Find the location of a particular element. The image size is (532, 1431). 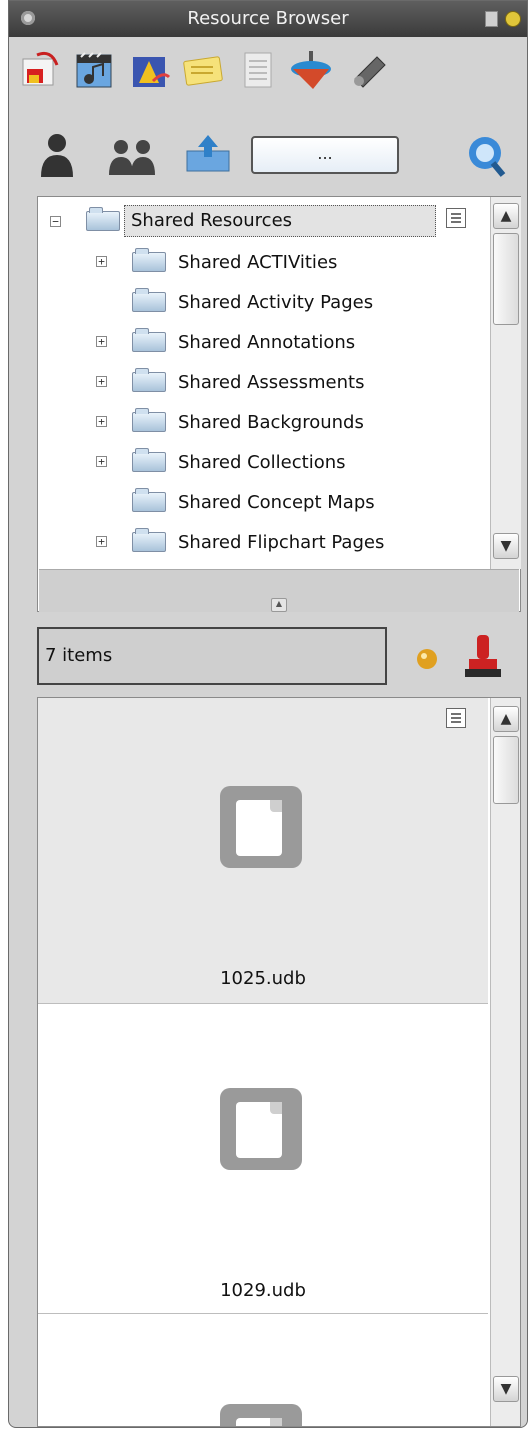

scroll-down-button: ▼ is located at coordinates (506, 546).